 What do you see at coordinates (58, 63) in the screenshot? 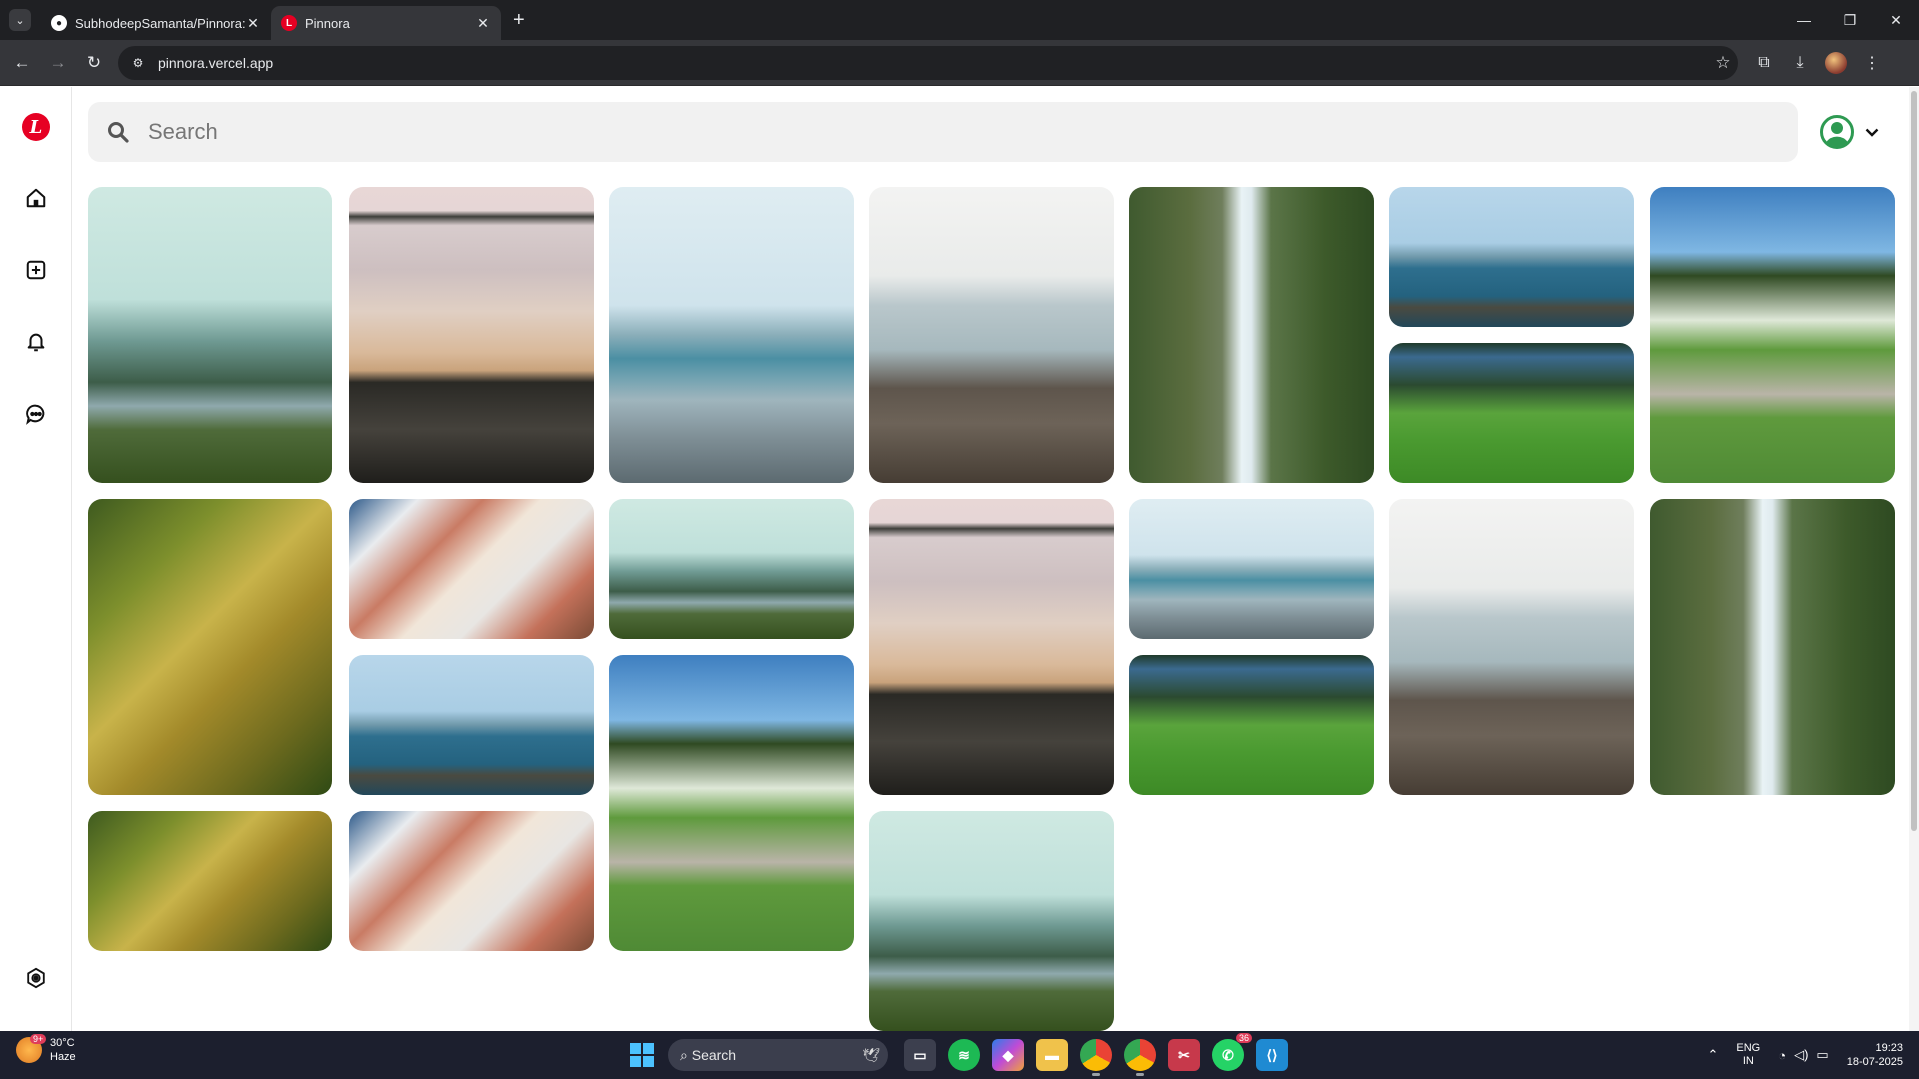
I see `forward-icon: →` at bounding box center [58, 63].